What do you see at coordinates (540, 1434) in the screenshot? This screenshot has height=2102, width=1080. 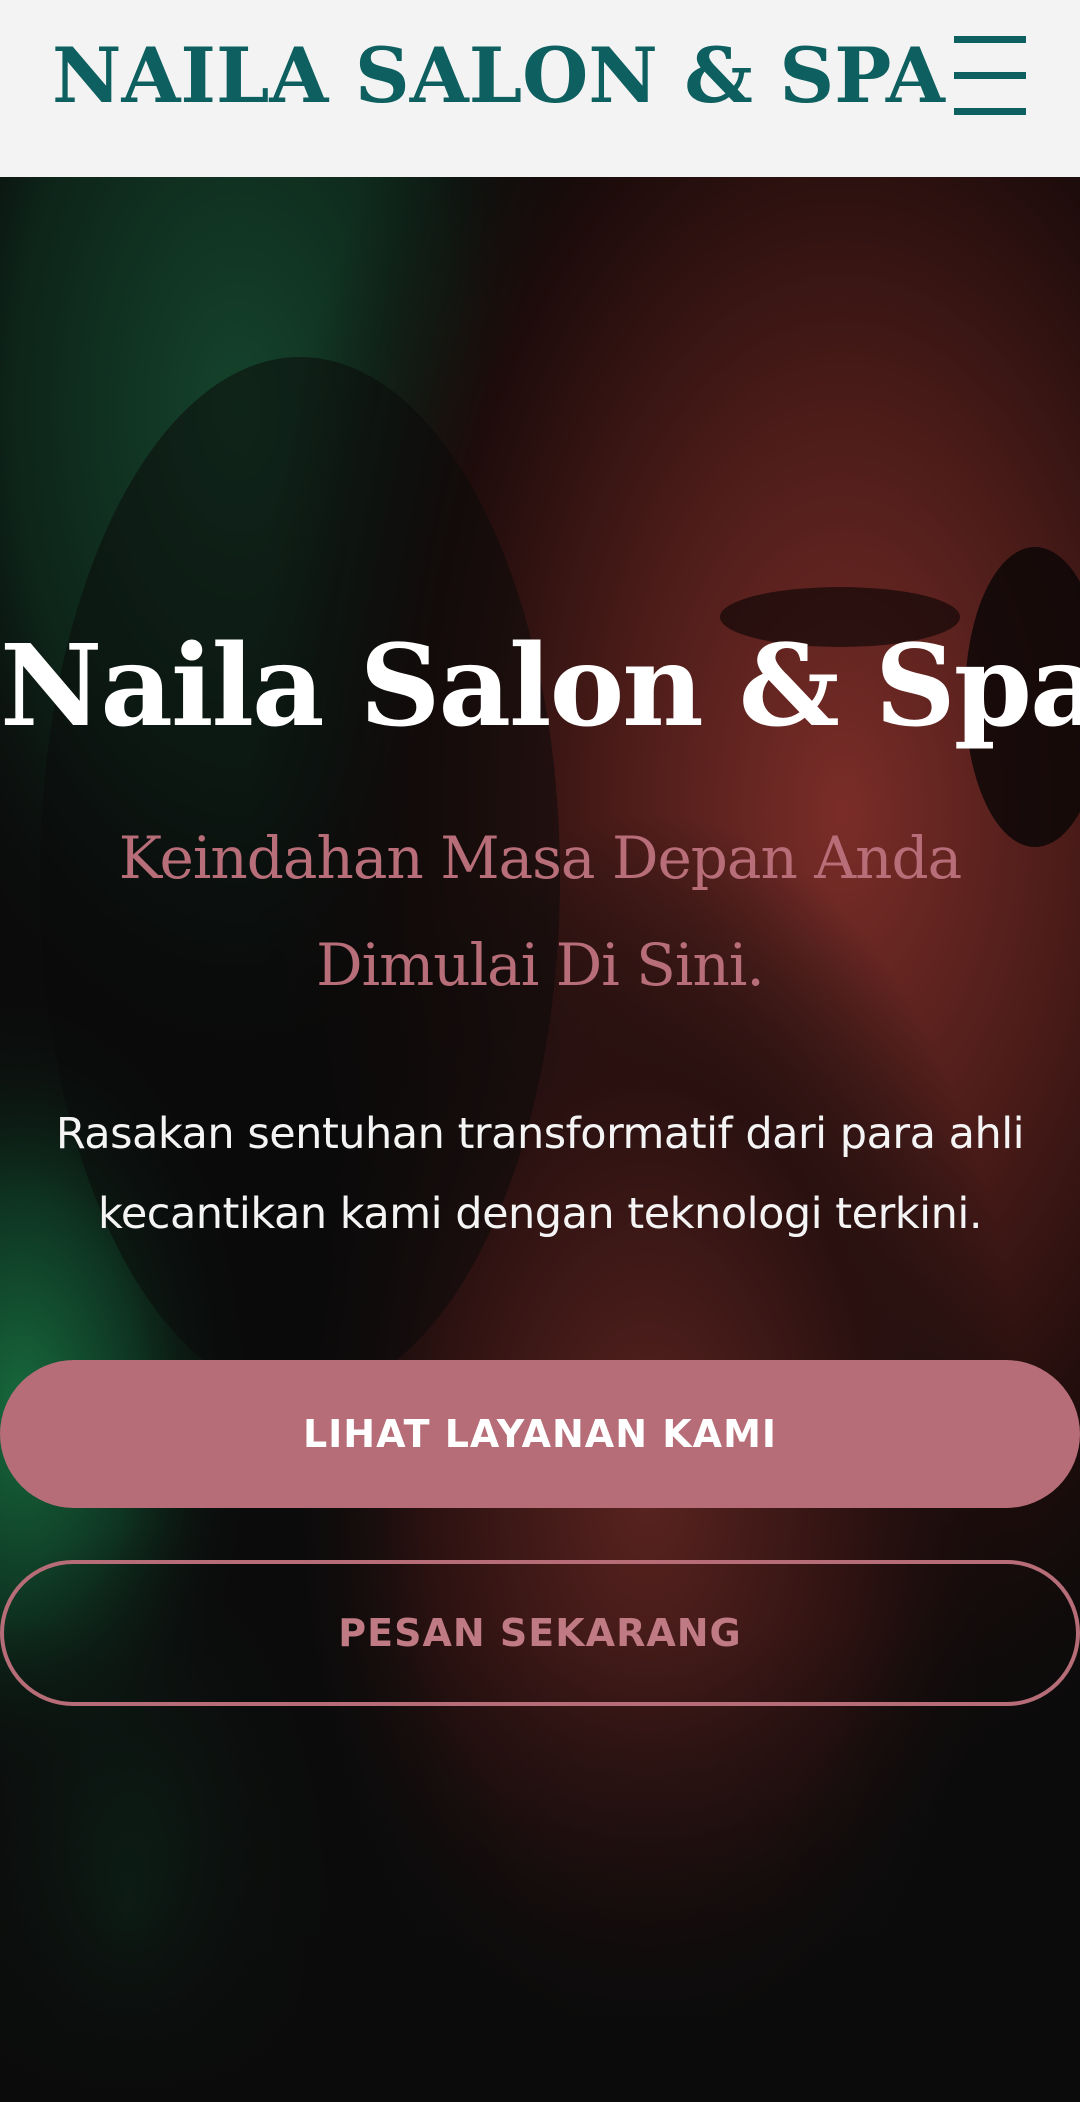 I see `view-services-button: LIHAT LAYANAN KAMI` at bounding box center [540, 1434].